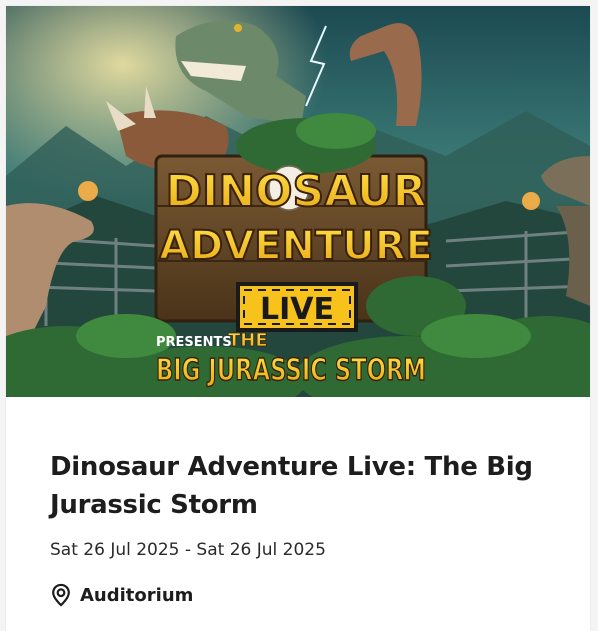 The image size is (598, 631). What do you see at coordinates (296, 246) in the screenshot?
I see `poster-title-line2: ADVENTURE` at bounding box center [296, 246].